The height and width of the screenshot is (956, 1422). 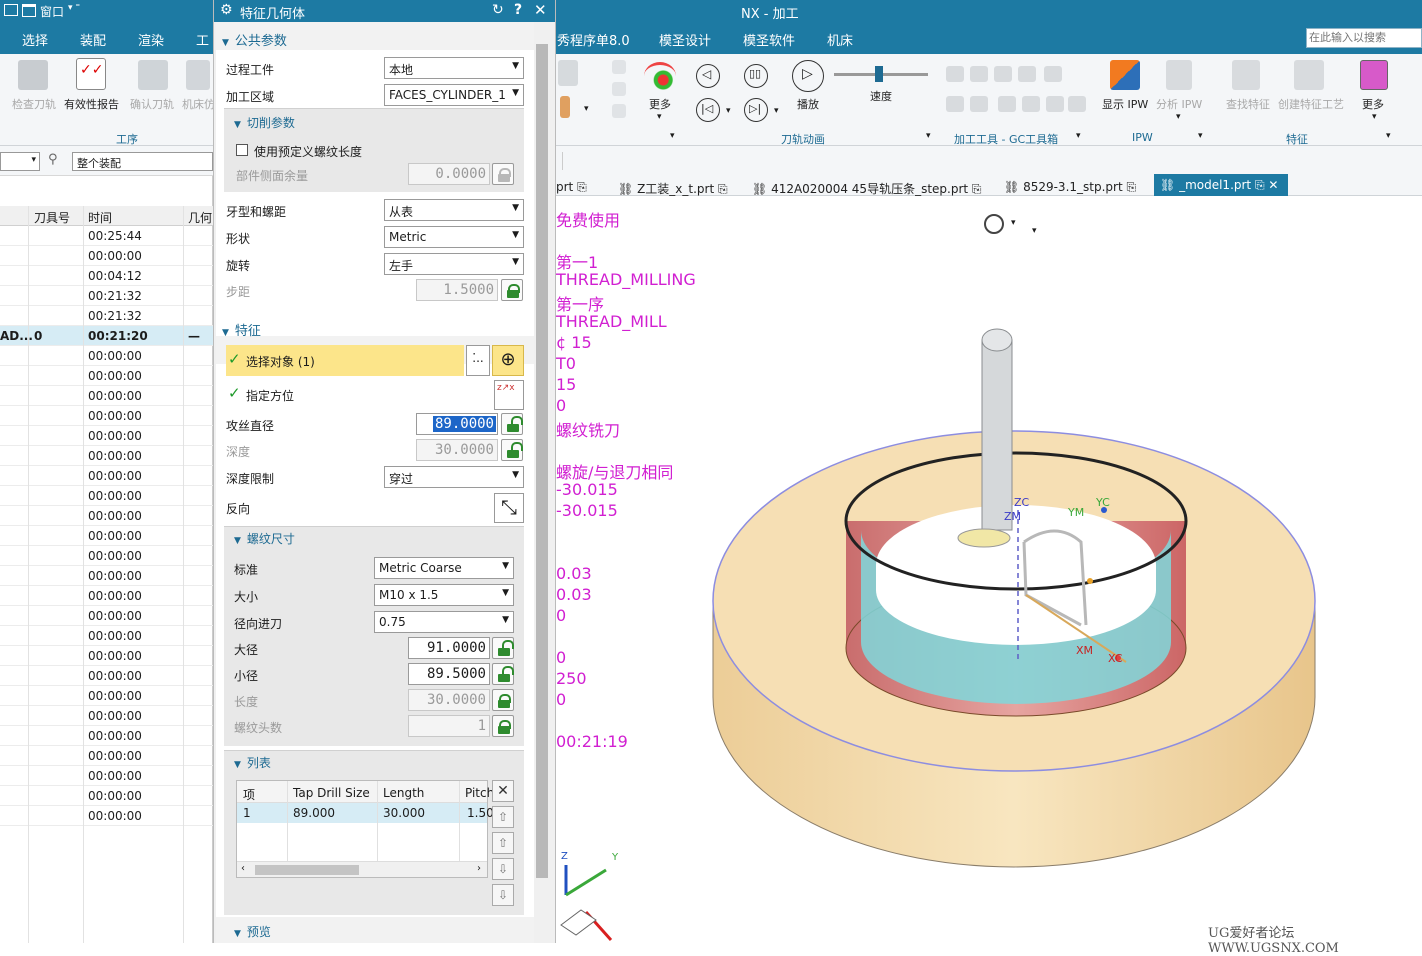 I want to click on window-menu: 窗口, so click(x=52, y=11).